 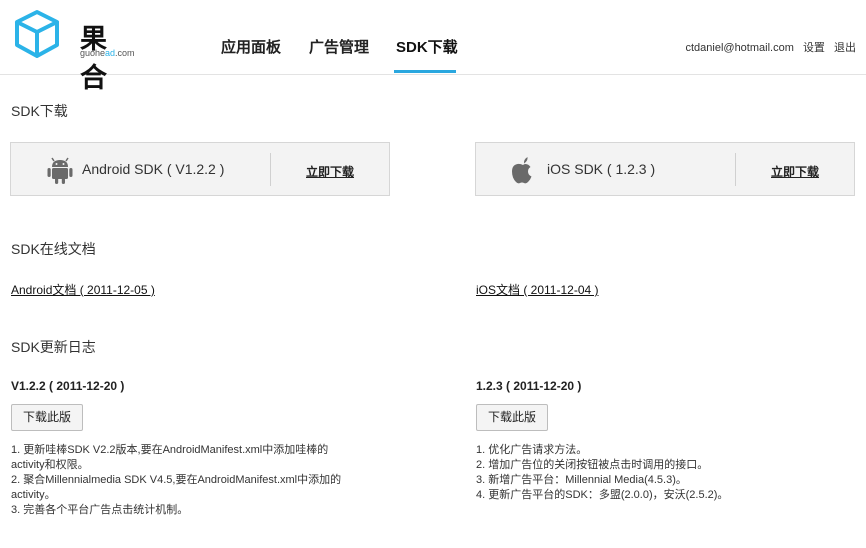 I want to click on ios-download-link: 立即下载, so click(x=795, y=171).